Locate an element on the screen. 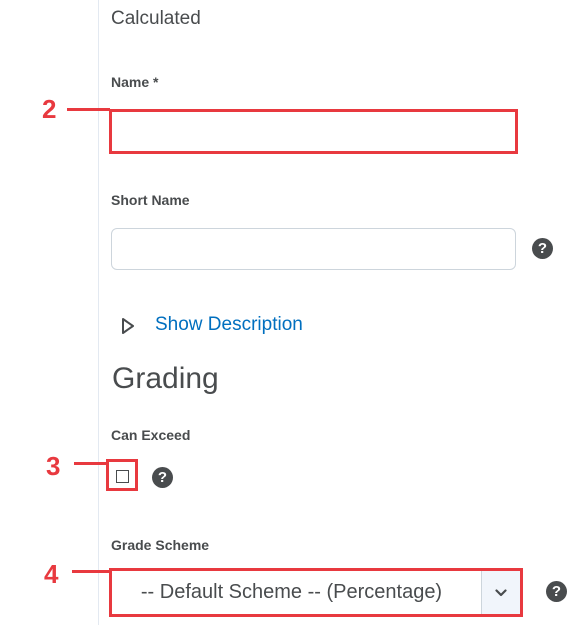  callout-number-2: 2 is located at coordinates (49, 109).